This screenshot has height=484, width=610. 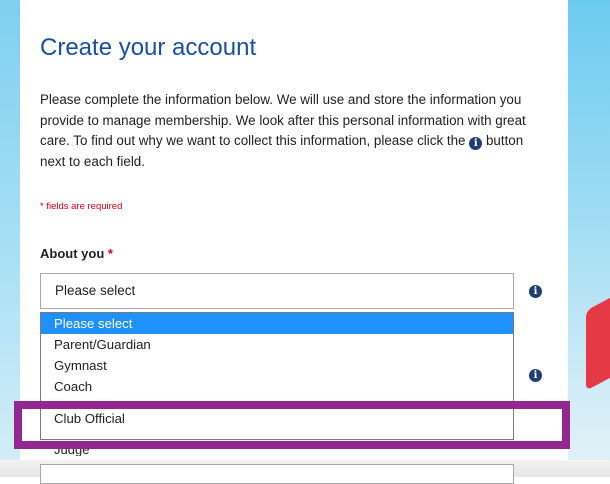 I want to click on next-field-select, so click(x=277, y=474).